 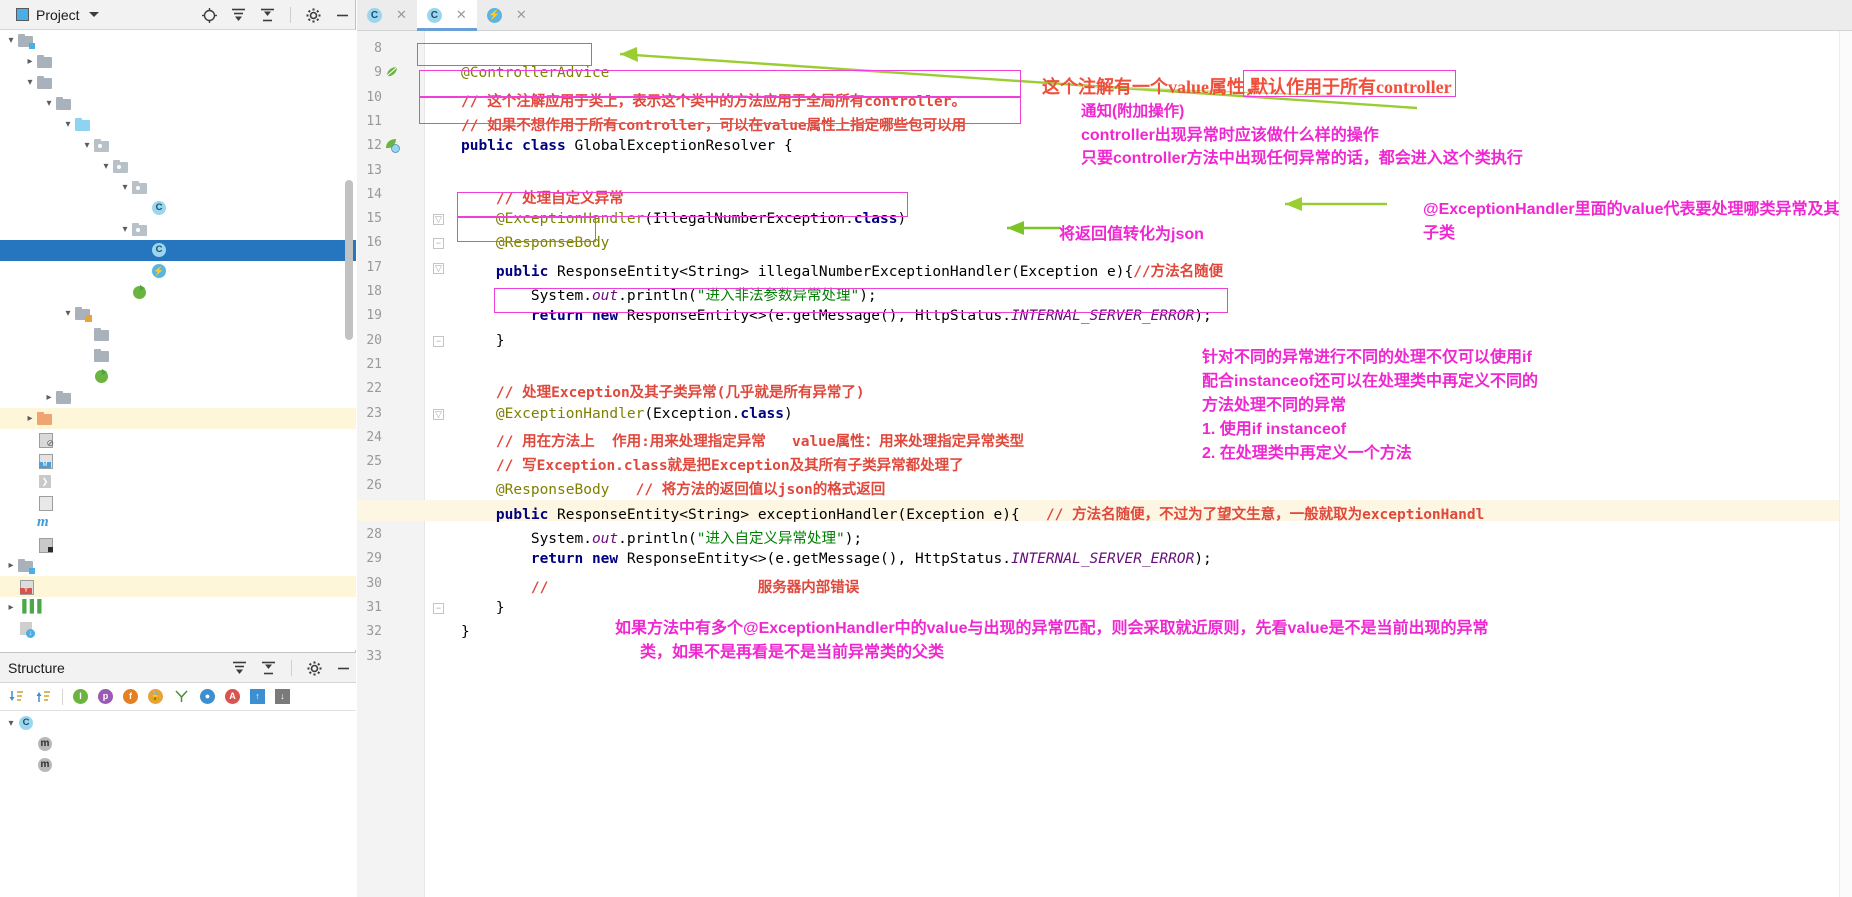 What do you see at coordinates (392, 73) in the screenshot?
I see `spring-bean-leaf-icon` at bounding box center [392, 73].